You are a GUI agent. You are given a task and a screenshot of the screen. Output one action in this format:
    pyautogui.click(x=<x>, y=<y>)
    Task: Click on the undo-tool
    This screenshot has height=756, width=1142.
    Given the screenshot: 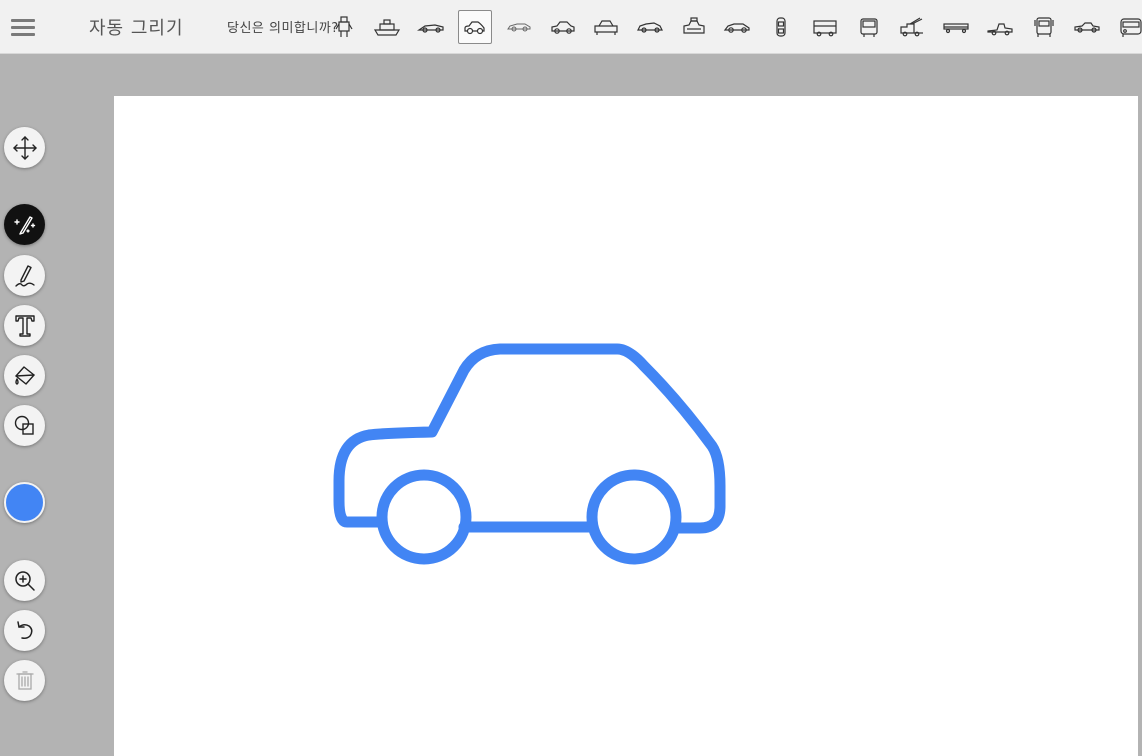 What is the action you would take?
    pyautogui.click(x=24, y=630)
    